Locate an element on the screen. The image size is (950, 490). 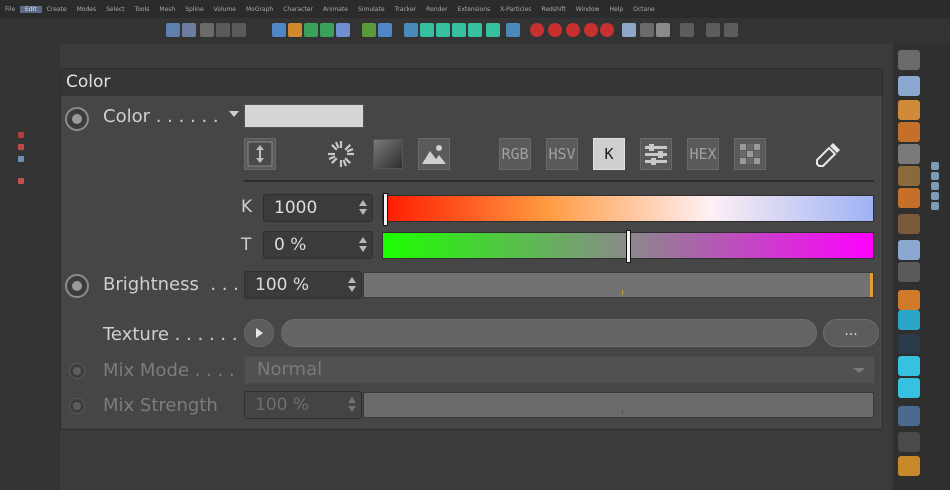
floor-icon is located at coordinates (385, 30).